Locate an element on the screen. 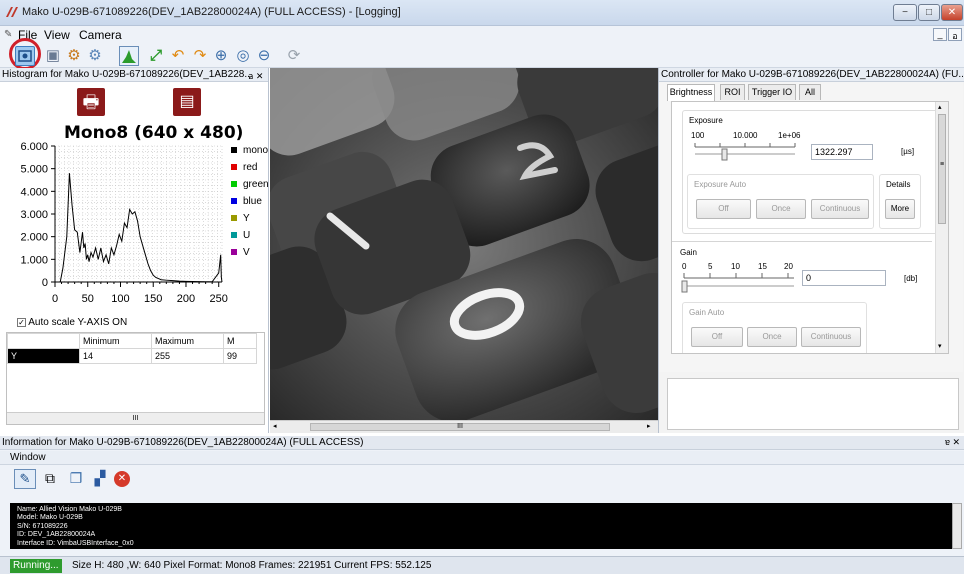  zoom-reset-icon: ◎ is located at coordinates (243, 56).